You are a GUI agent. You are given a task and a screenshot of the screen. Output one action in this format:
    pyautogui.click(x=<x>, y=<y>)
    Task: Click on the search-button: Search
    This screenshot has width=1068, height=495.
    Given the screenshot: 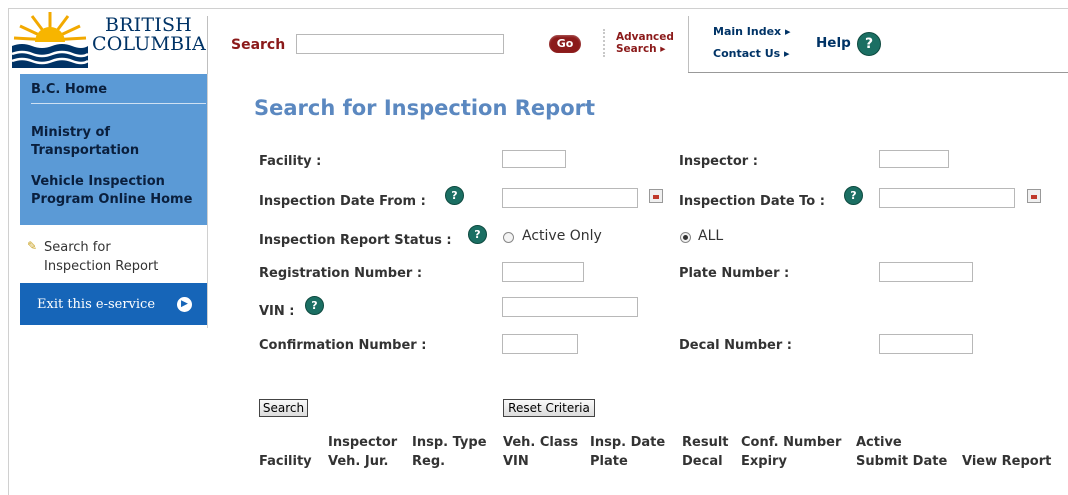 What is the action you would take?
    pyautogui.click(x=283, y=408)
    